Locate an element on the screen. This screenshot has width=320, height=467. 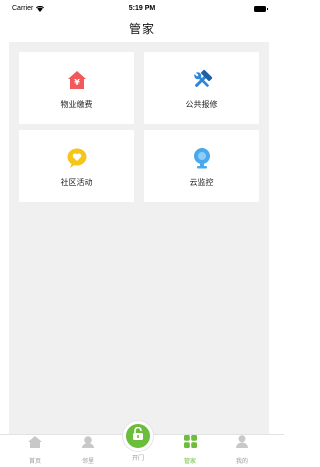
person-icon is located at coordinates (242, 444).